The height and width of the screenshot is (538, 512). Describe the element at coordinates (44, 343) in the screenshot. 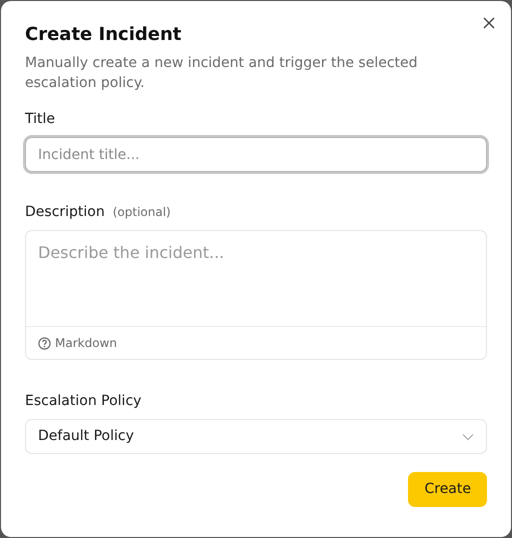

I see `help-icon` at that location.